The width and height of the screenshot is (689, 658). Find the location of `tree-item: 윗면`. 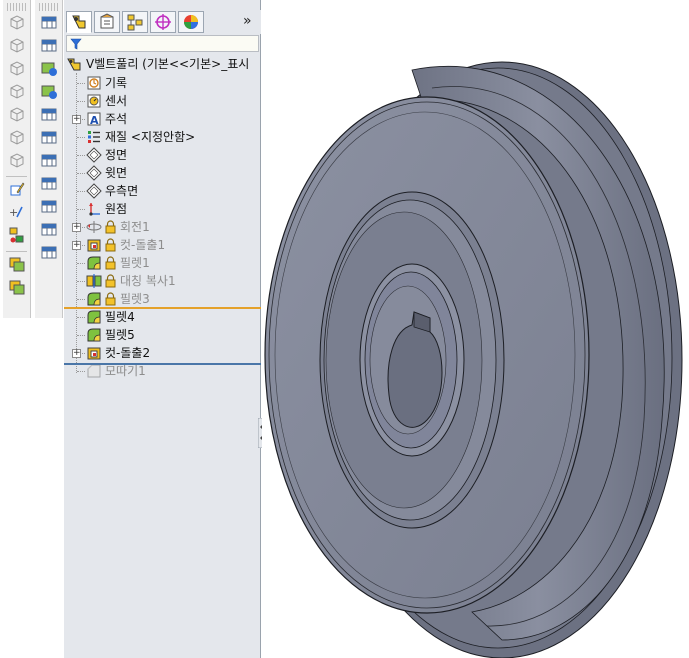

tree-item: 윗면 is located at coordinates (162, 173).